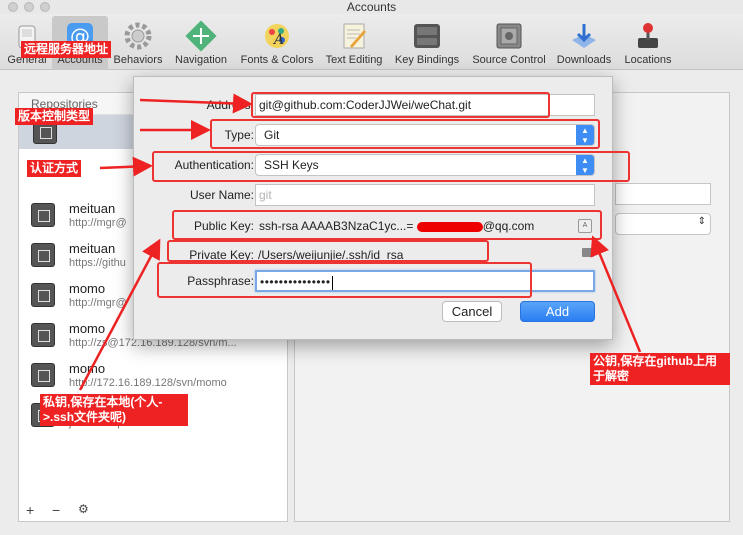 Image resolution: width=743 pixels, height=535 pixels. I want to click on keyboard-icon, so click(427, 36).